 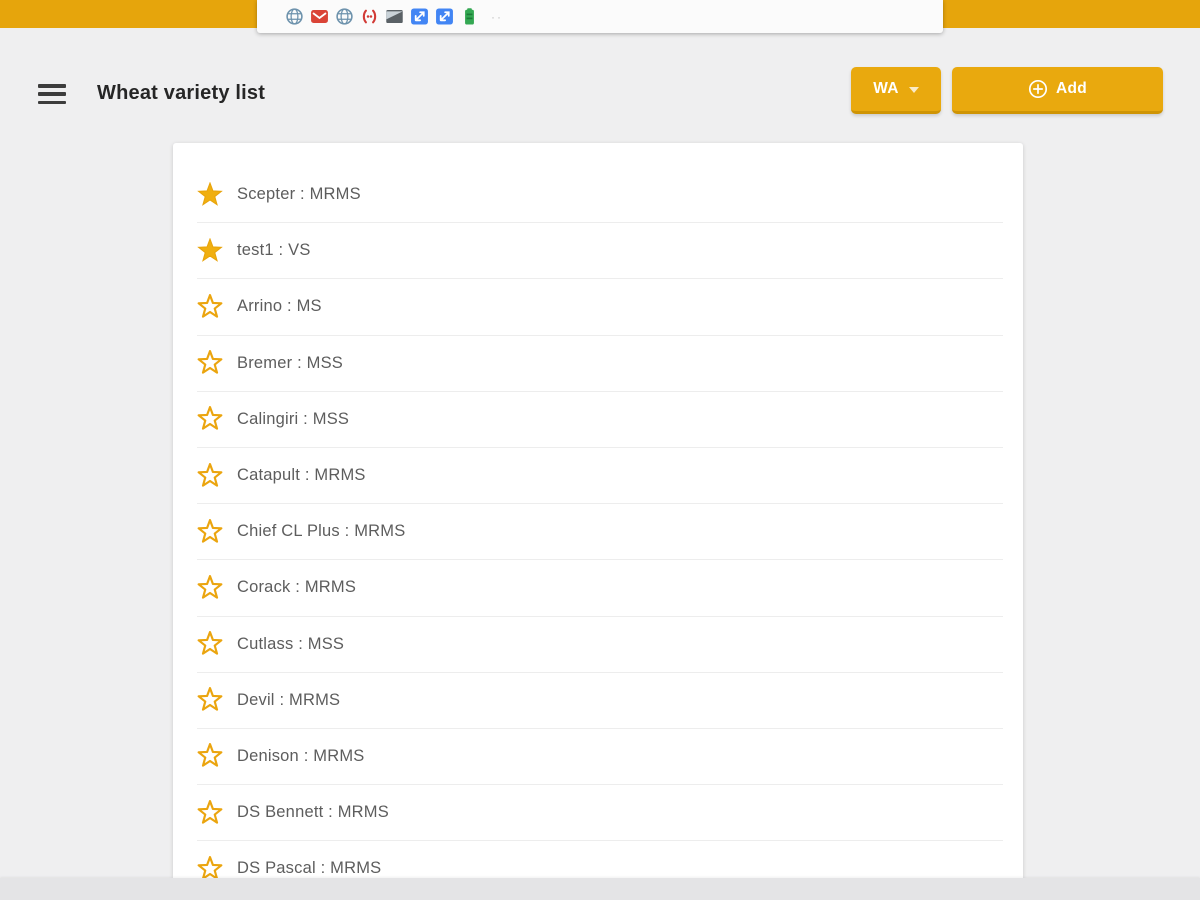 What do you see at coordinates (289, 699) in the screenshot?
I see `variety-label: Devil : MRMS` at bounding box center [289, 699].